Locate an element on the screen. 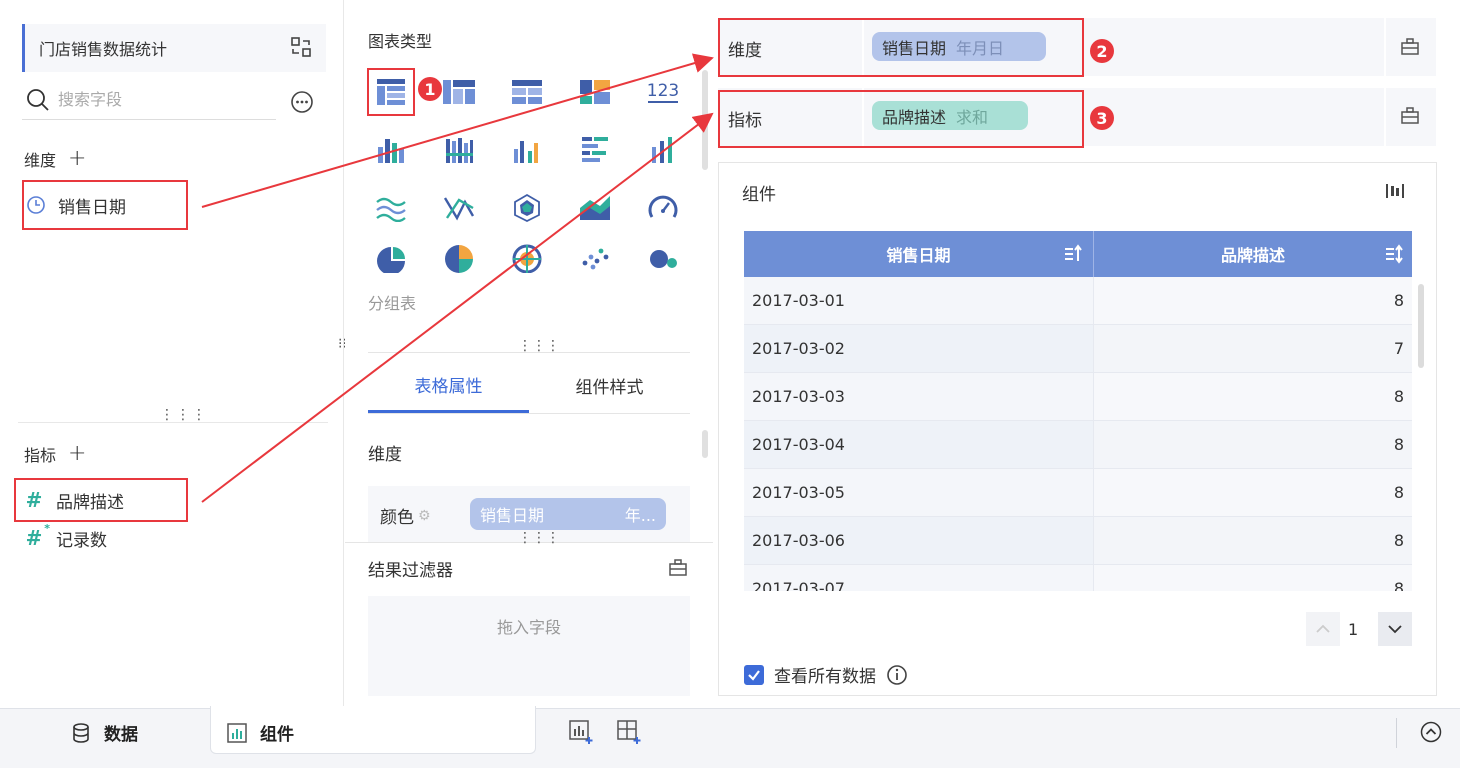 The width and height of the screenshot is (1460, 768). prev-page-button is located at coordinates (1323, 629).